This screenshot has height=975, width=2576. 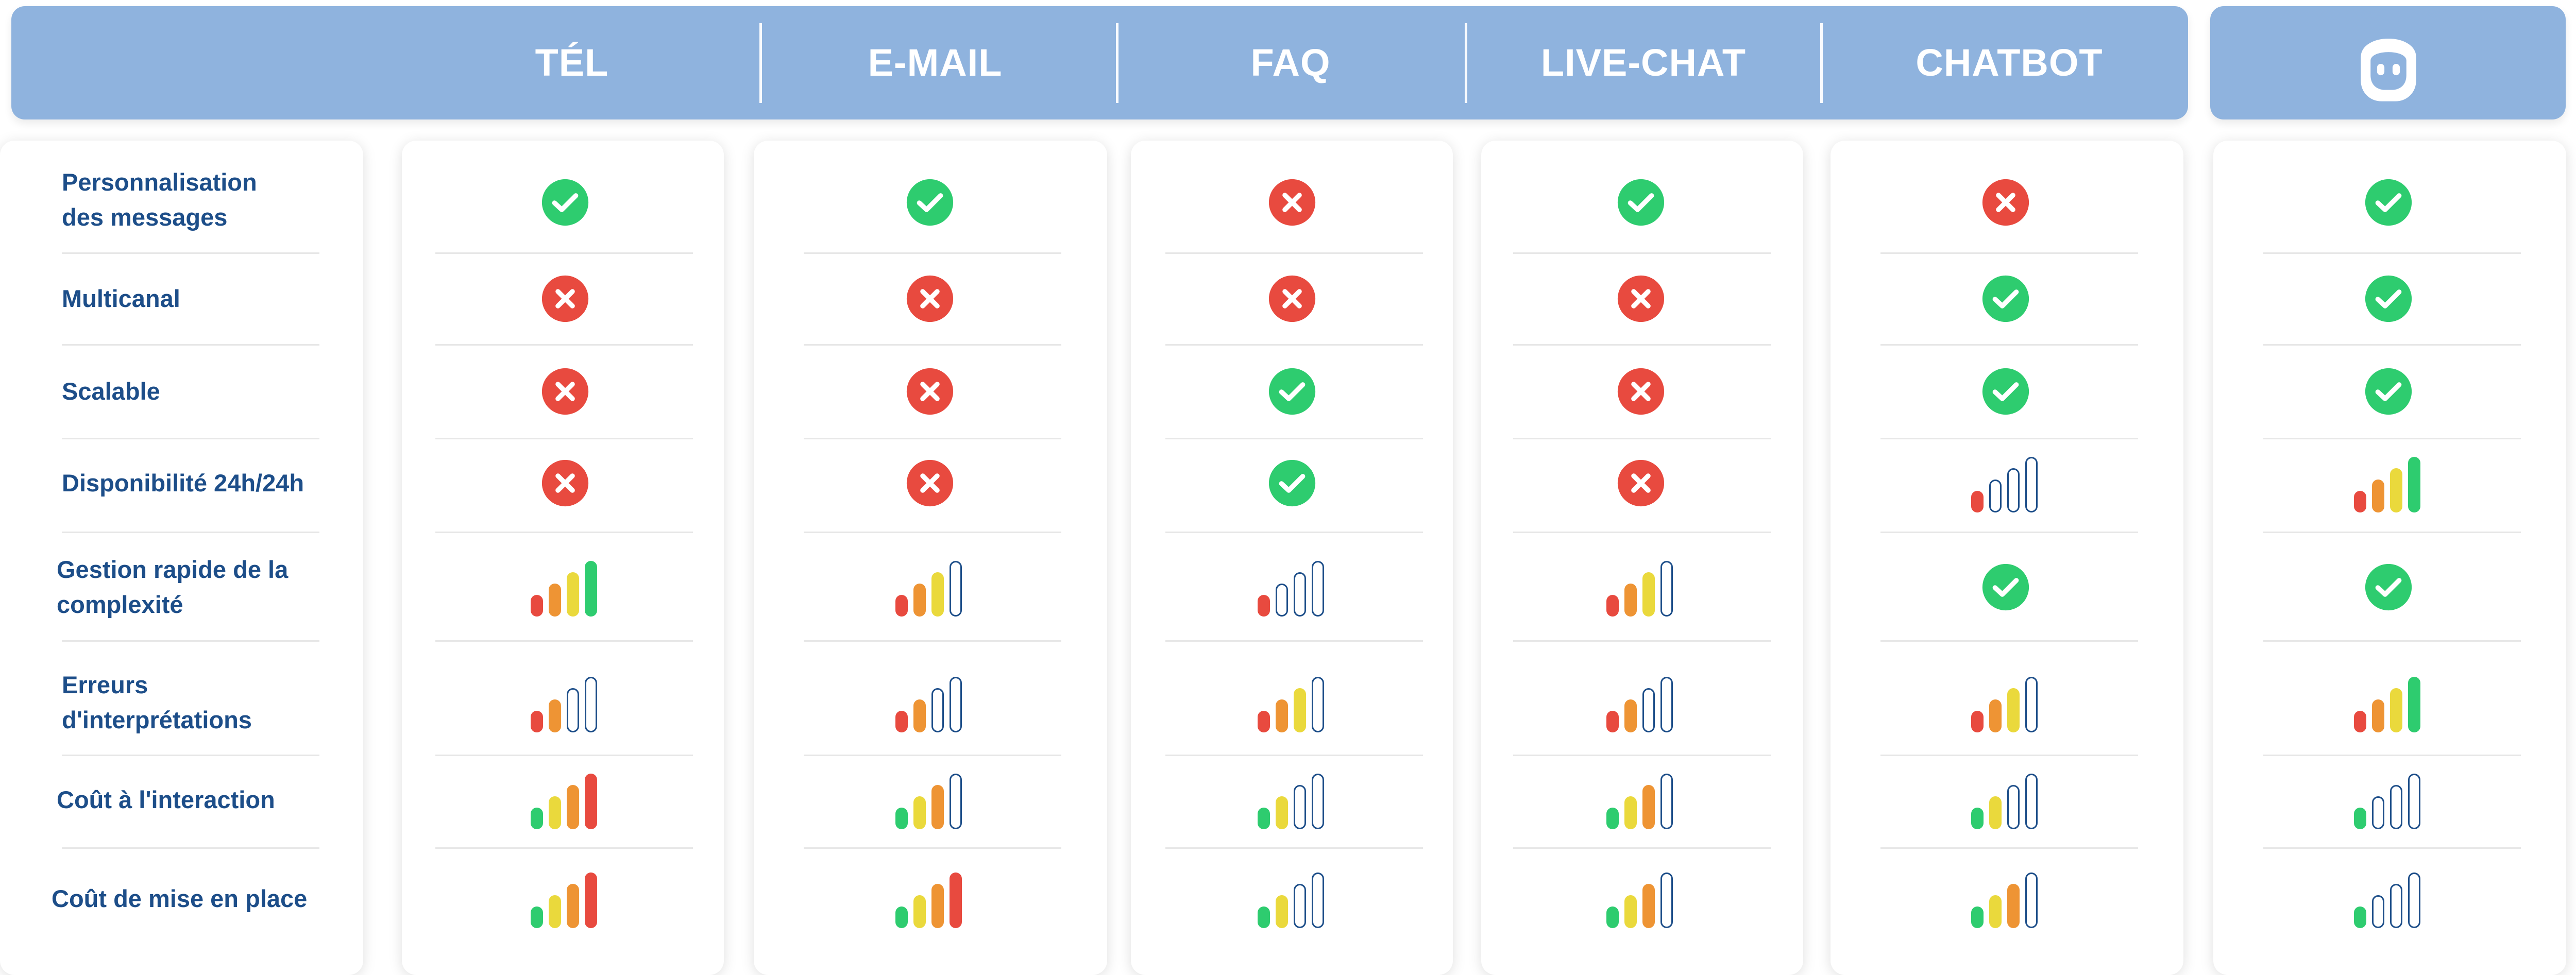 I want to click on row-label: Scalable, so click(x=111, y=391).